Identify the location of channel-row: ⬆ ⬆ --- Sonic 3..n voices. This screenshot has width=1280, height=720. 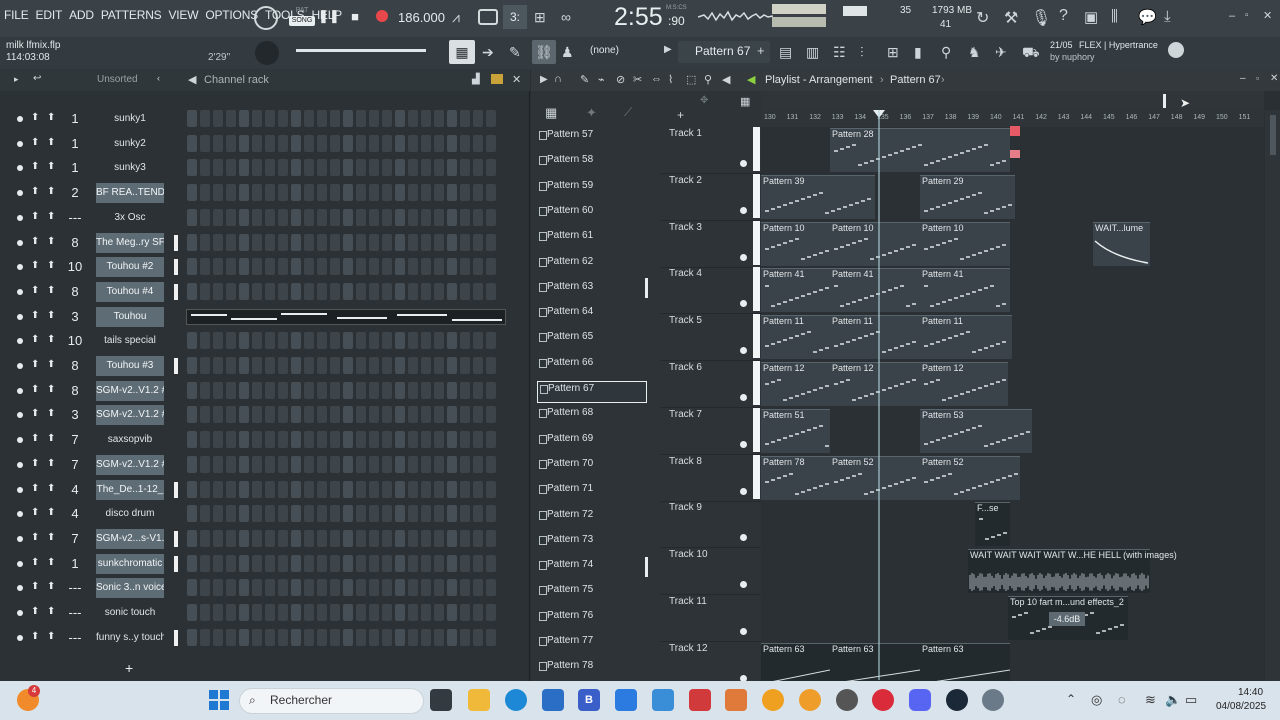
(265, 588).